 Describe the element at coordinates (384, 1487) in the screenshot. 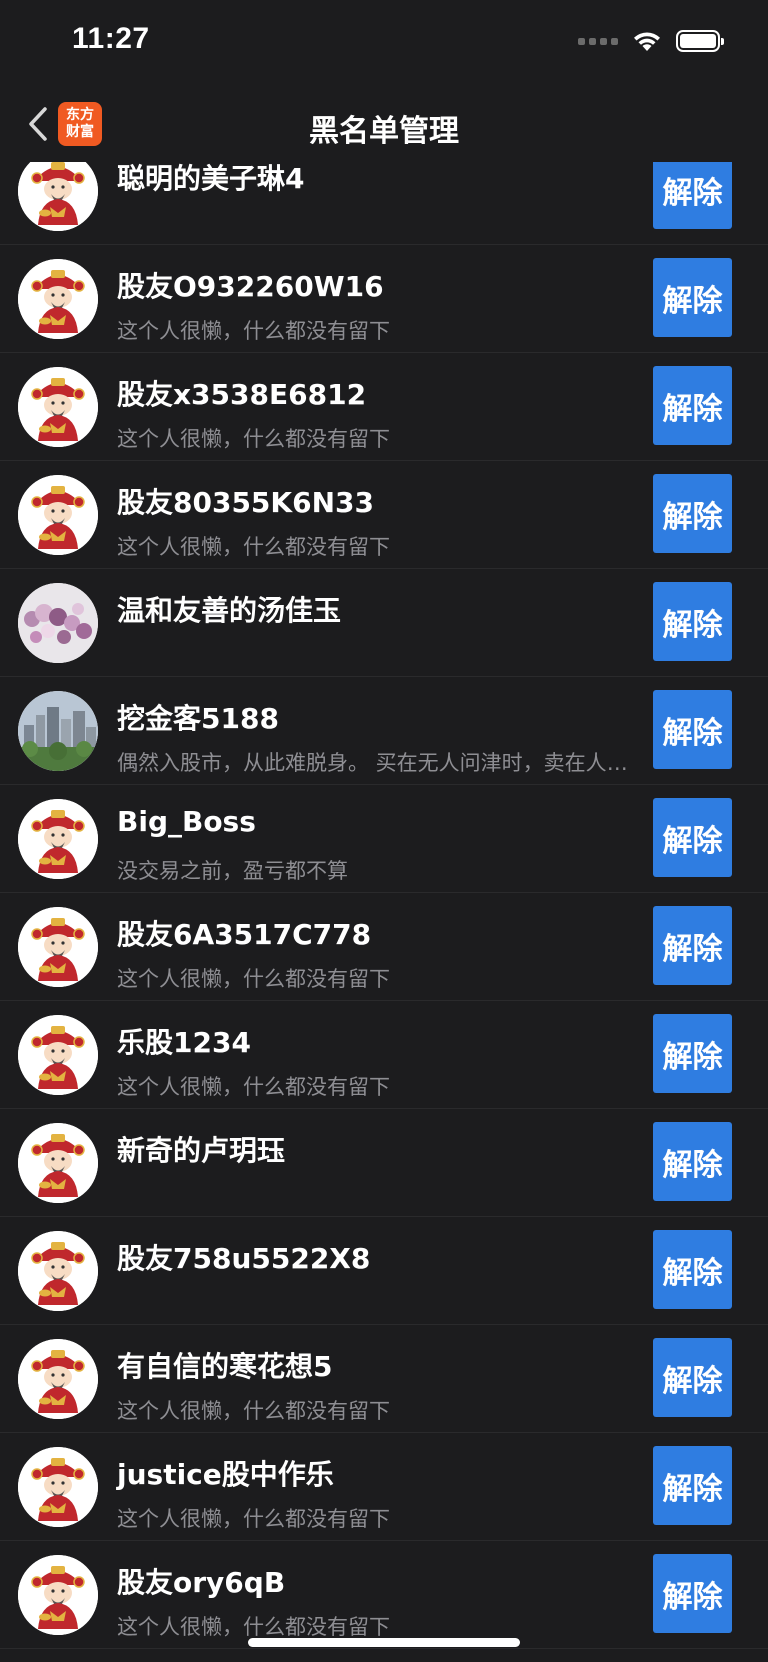

I see `blocklist-row: justice股中作乐 这个人很懒，什么都没有留下 解除` at that location.